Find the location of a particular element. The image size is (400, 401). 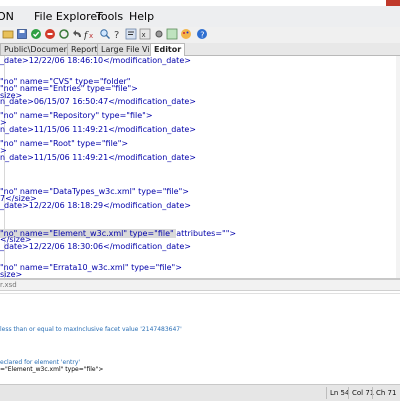

validate-check-icon is located at coordinates (36, 34).